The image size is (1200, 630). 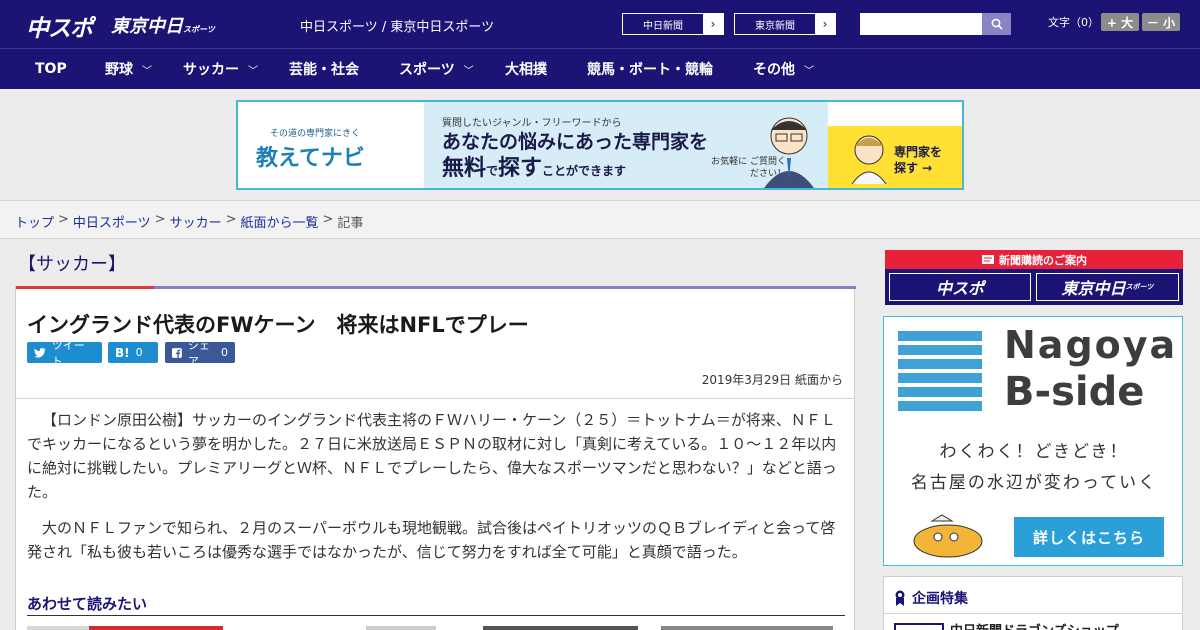 What do you see at coordinates (663, 26) in the screenshot?
I see `chunichi-shimbun-label: 中日新聞` at bounding box center [663, 26].